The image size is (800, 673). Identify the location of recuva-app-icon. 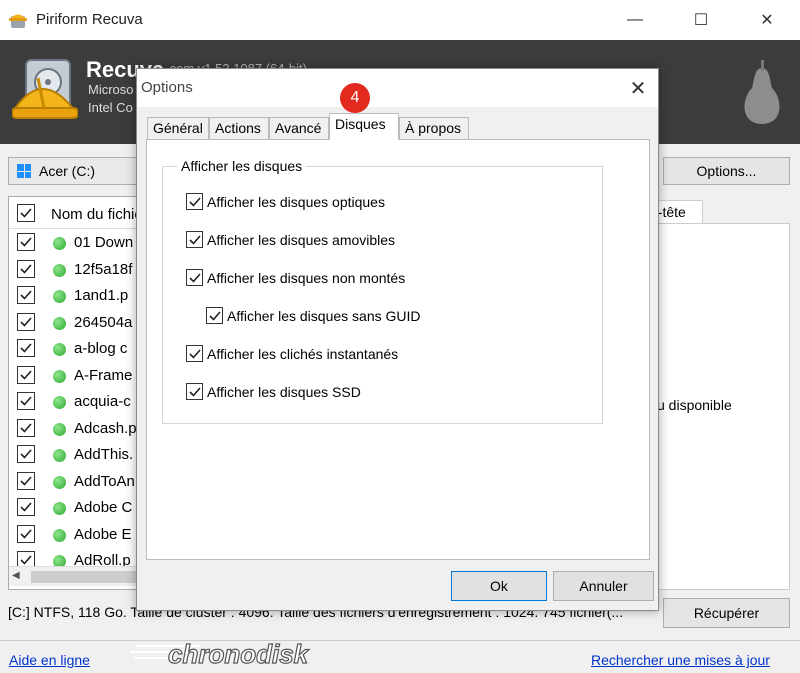
(18, 21).